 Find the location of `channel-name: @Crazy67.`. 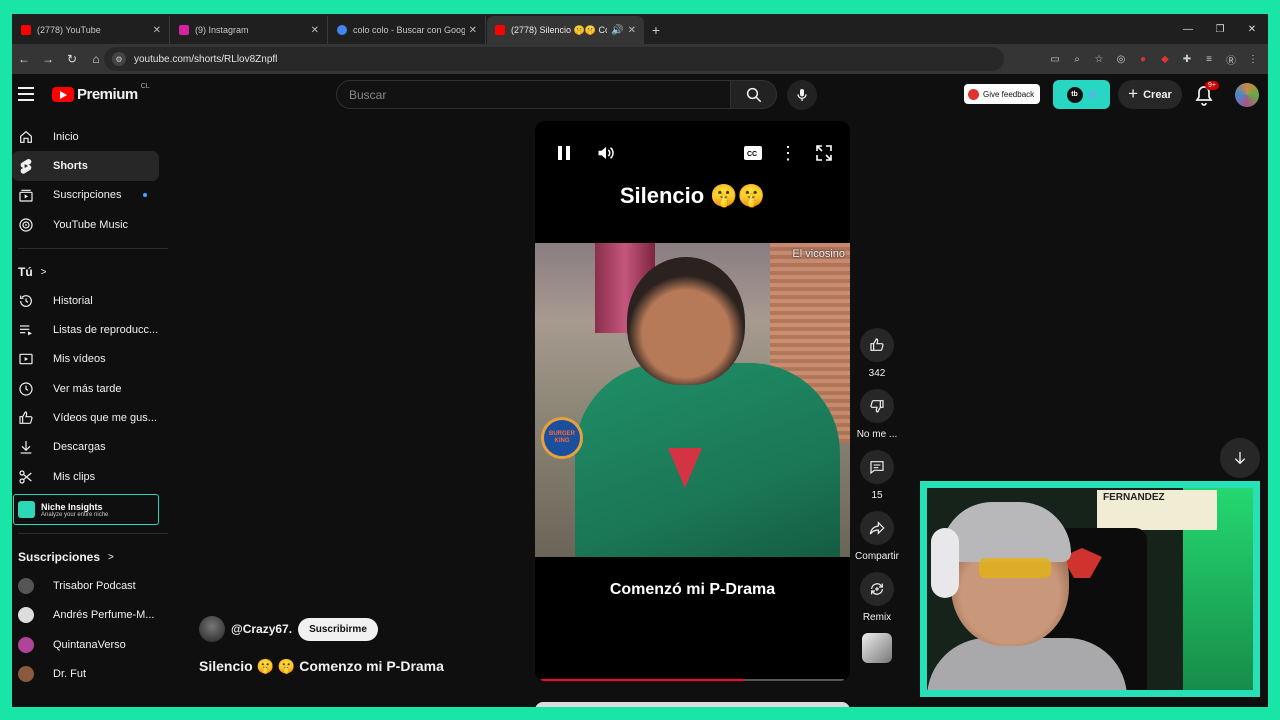

channel-name: @Crazy67. is located at coordinates (261, 629).